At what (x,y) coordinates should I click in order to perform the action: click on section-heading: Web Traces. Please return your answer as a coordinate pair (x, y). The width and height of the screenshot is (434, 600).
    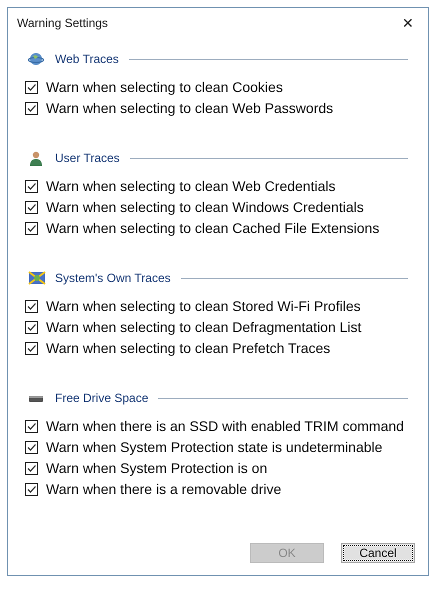
    Looking at the image, I should click on (87, 59).